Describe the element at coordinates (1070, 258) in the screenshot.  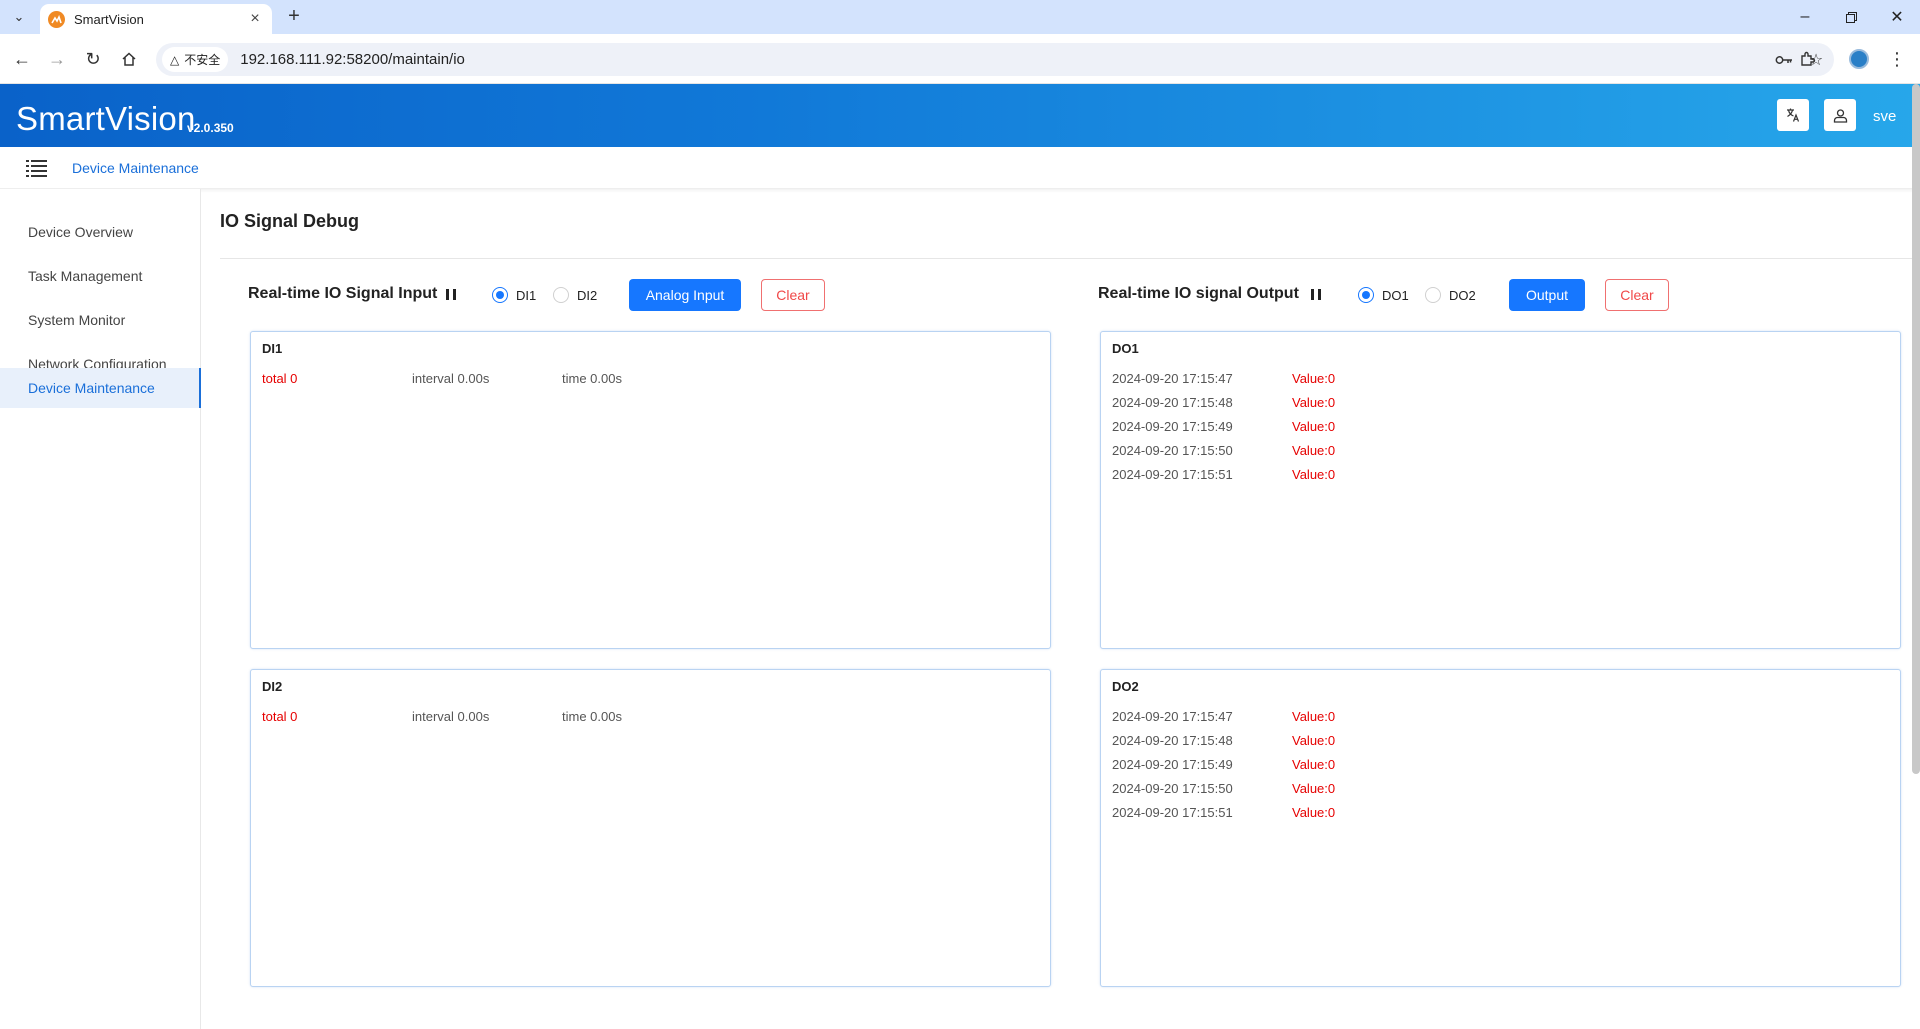
I see `title-divider` at that location.